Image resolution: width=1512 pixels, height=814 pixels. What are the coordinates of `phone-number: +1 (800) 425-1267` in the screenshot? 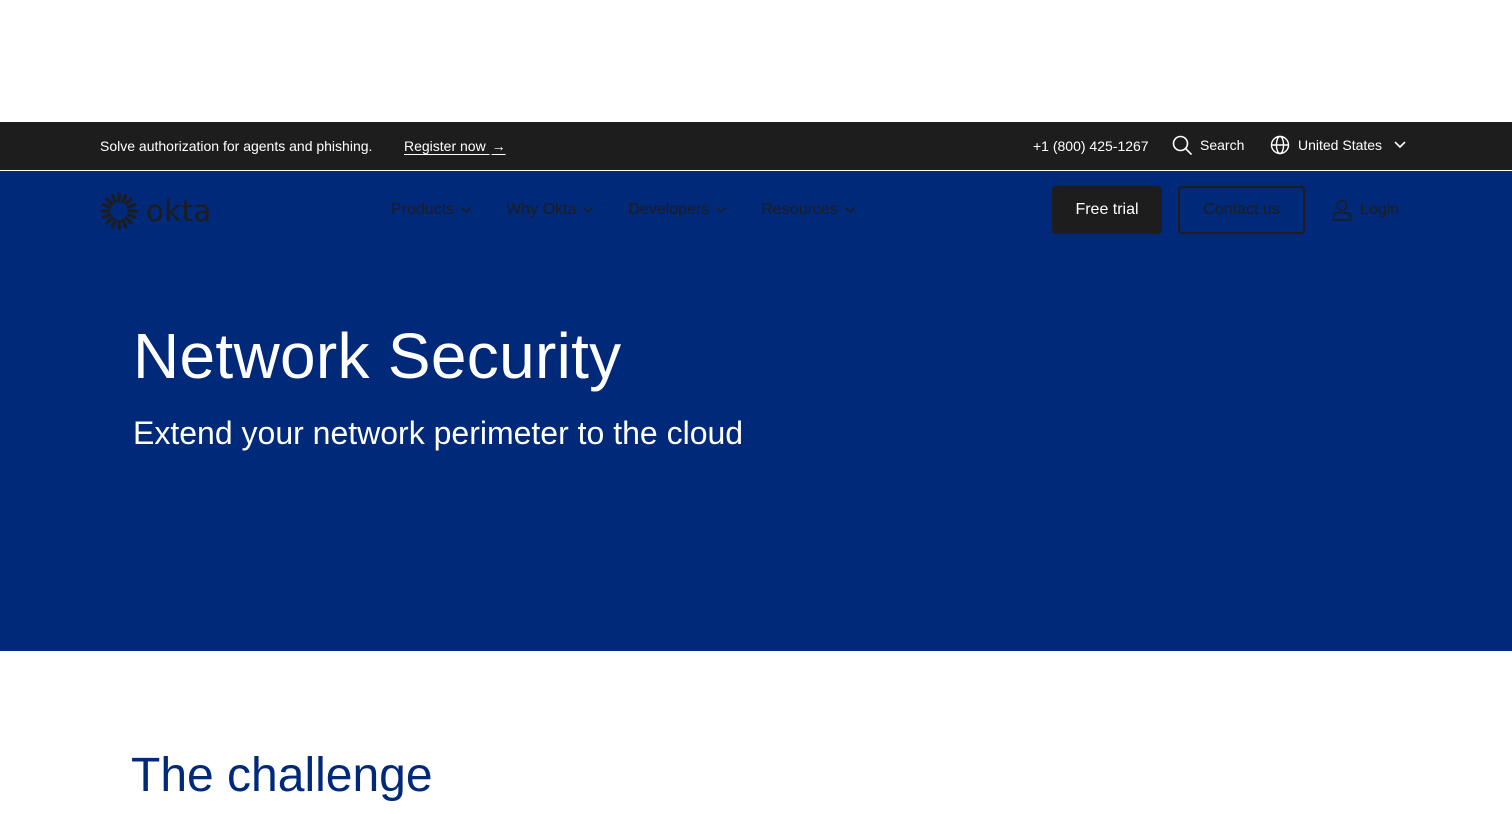 It's located at (1091, 146).